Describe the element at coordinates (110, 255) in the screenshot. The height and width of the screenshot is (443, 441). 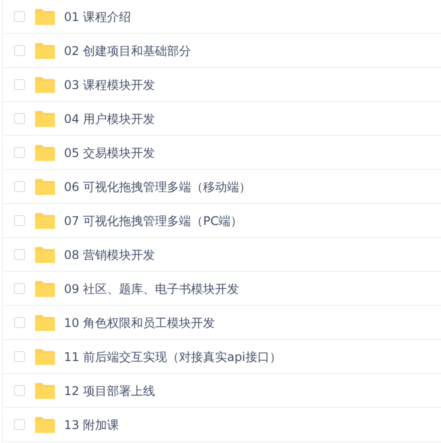
I see `folder-name: 08 营销模块开发` at that location.